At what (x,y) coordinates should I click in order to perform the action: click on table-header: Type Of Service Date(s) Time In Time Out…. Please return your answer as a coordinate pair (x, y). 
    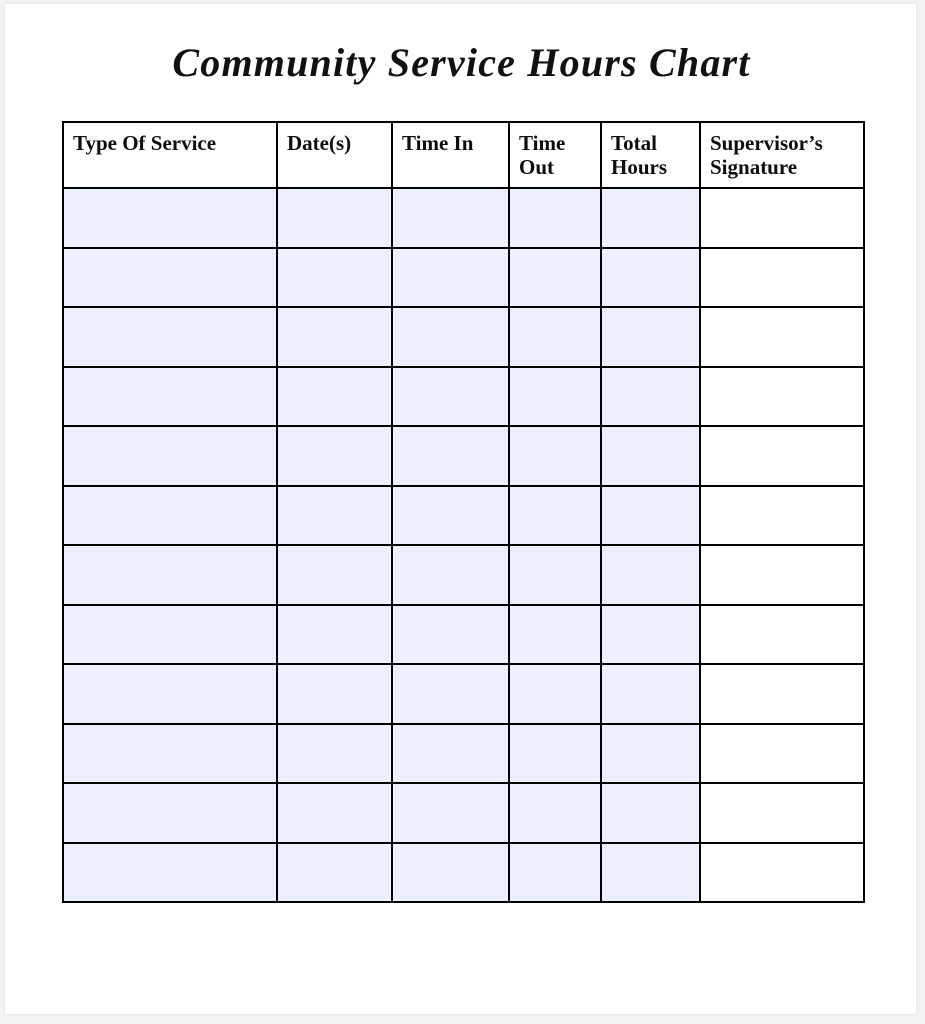
    Looking at the image, I should click on (463, 155).